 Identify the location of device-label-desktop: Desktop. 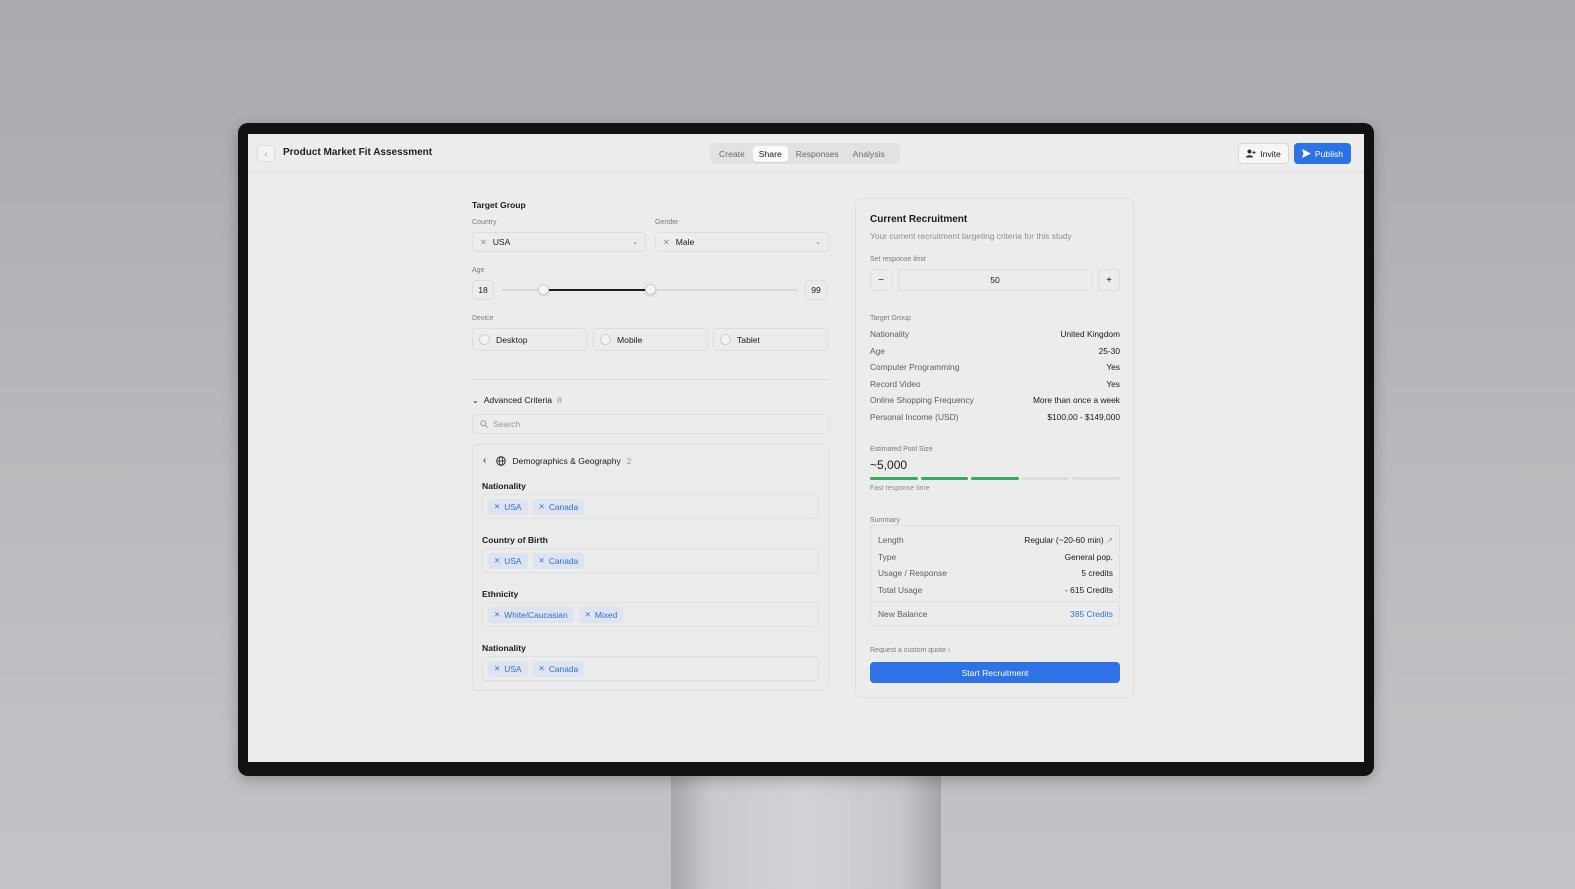
(512, 339).